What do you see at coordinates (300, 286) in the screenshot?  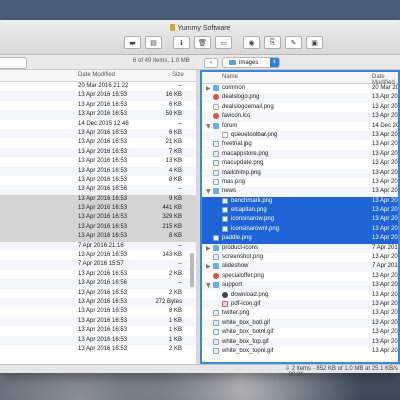 I see `table-row: ▼ support 13 Apr 2016` at bounding box center [300, 286].